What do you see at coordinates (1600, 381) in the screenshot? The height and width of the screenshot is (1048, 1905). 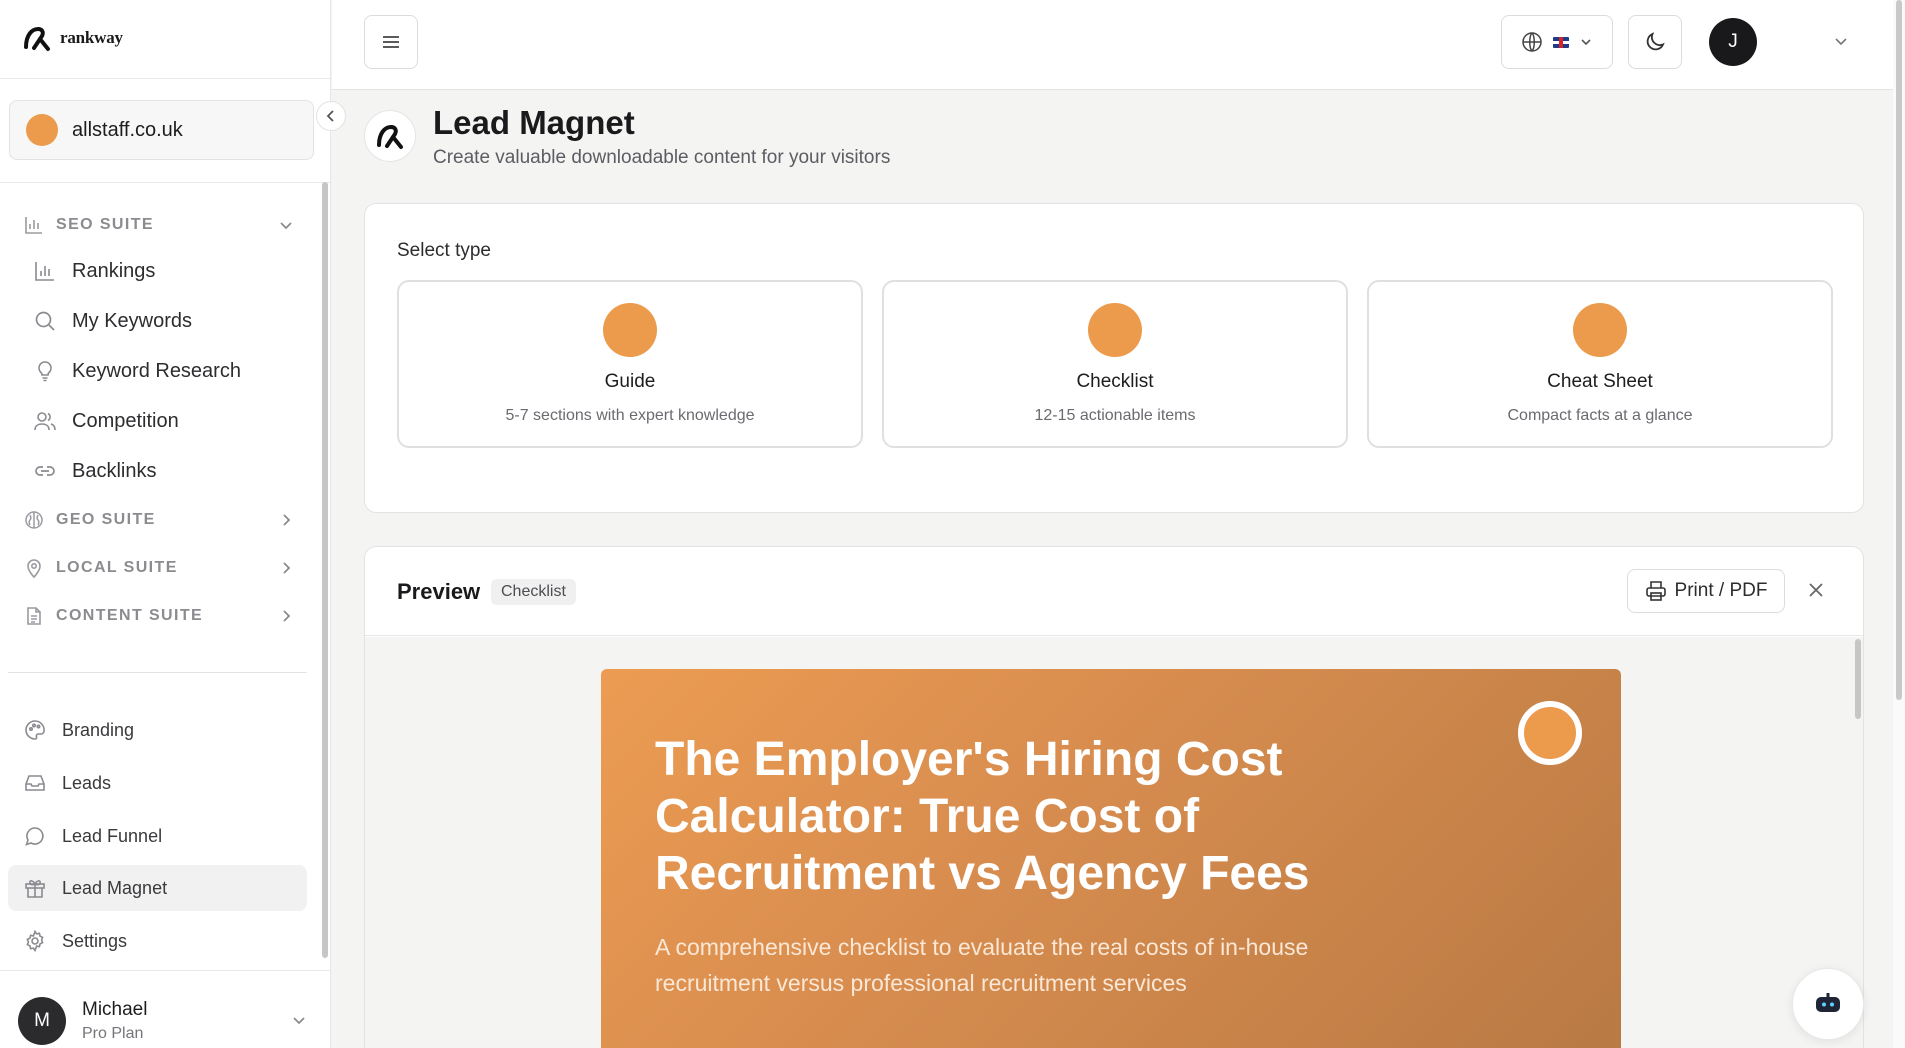 I see `type-name: Cheat Sheet` at bounding box center [1600, 381].